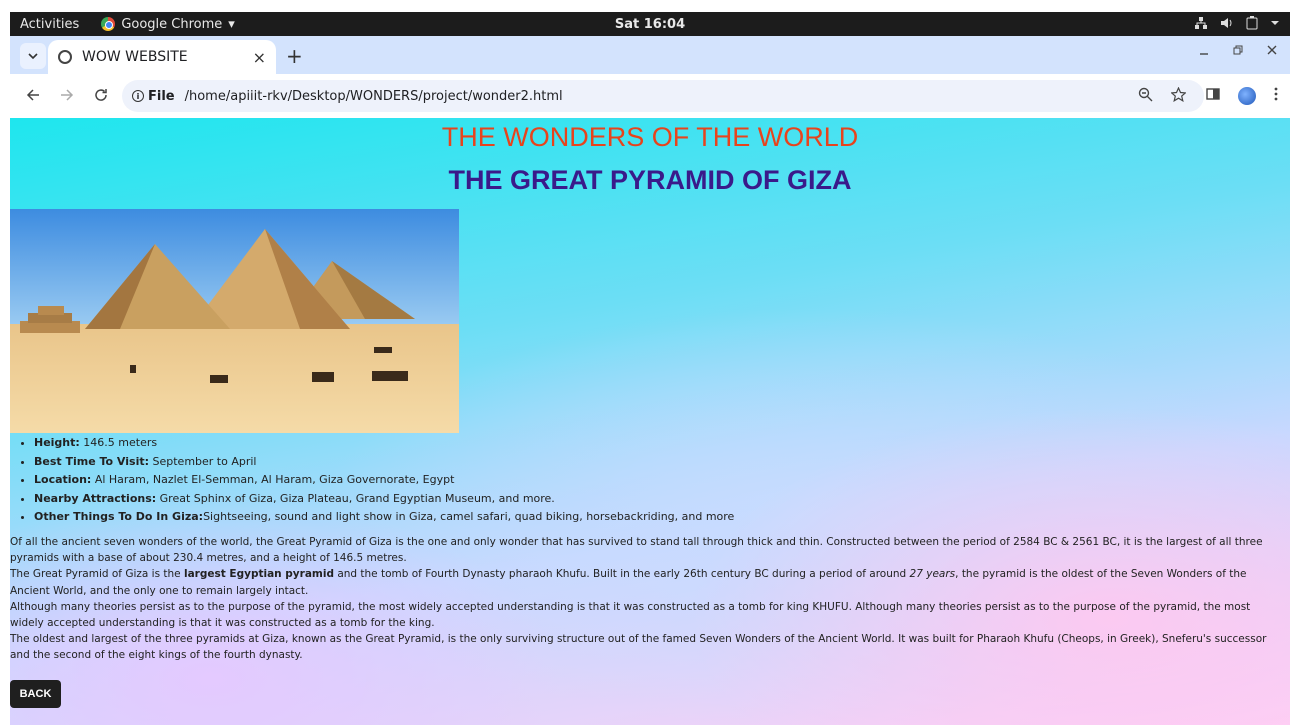 This screenshot has height=725, width=1290. I want to click on tab-strip: WOW WEBSITE × +, so click(650, 55).